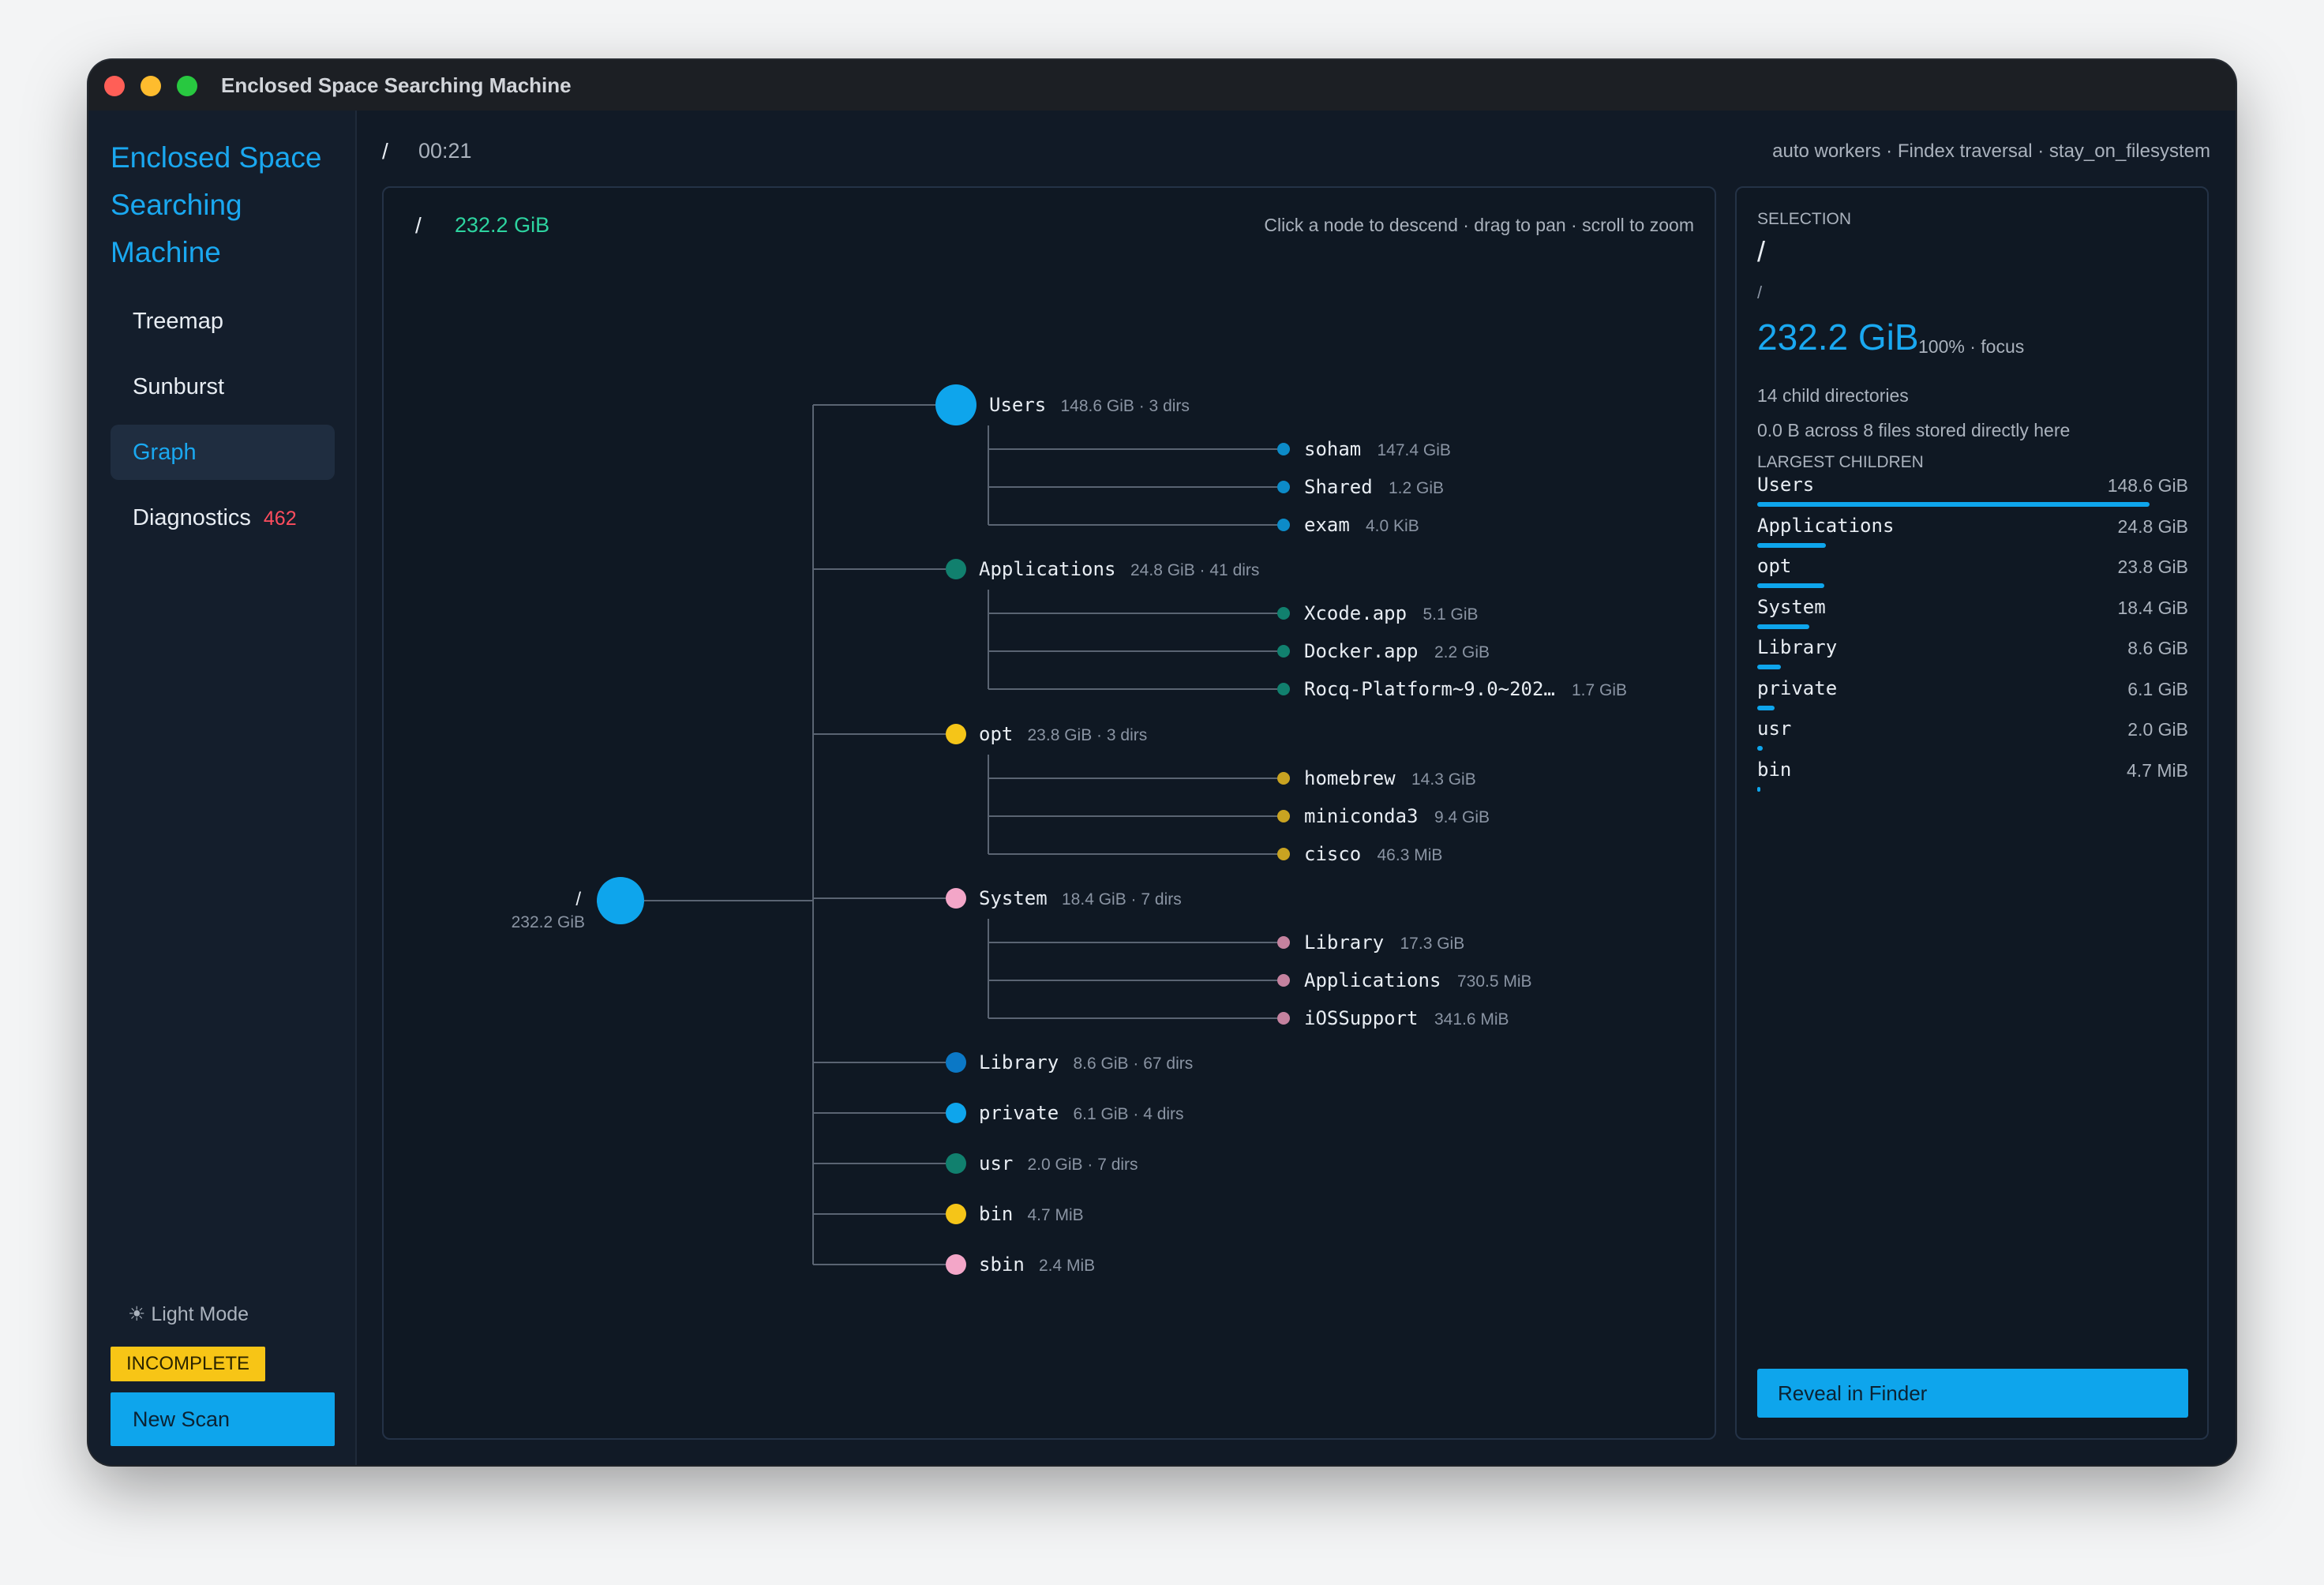  I want to click on nav-graph: Graph, so click(223, 452).